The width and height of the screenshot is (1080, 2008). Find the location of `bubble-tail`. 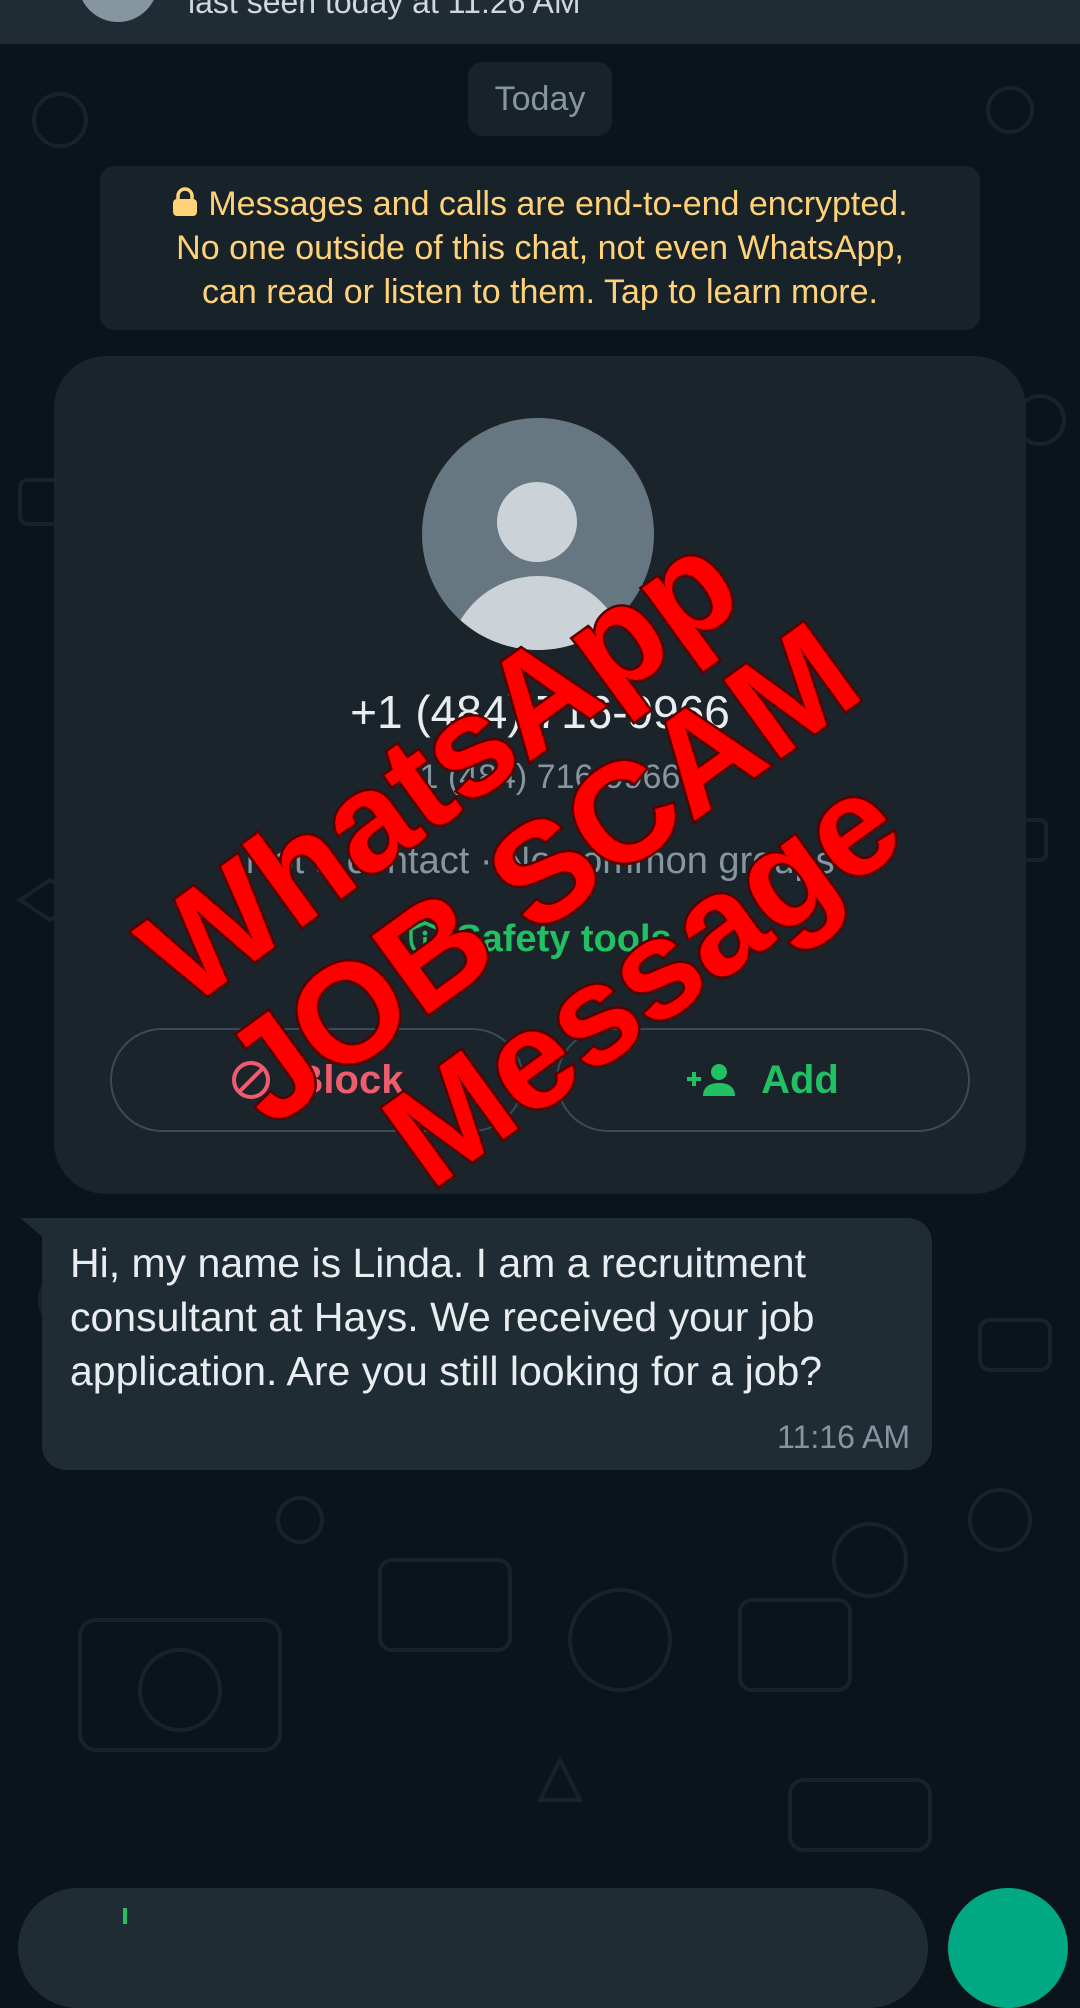

bubble-tail is located at coordinates (32, 1228).